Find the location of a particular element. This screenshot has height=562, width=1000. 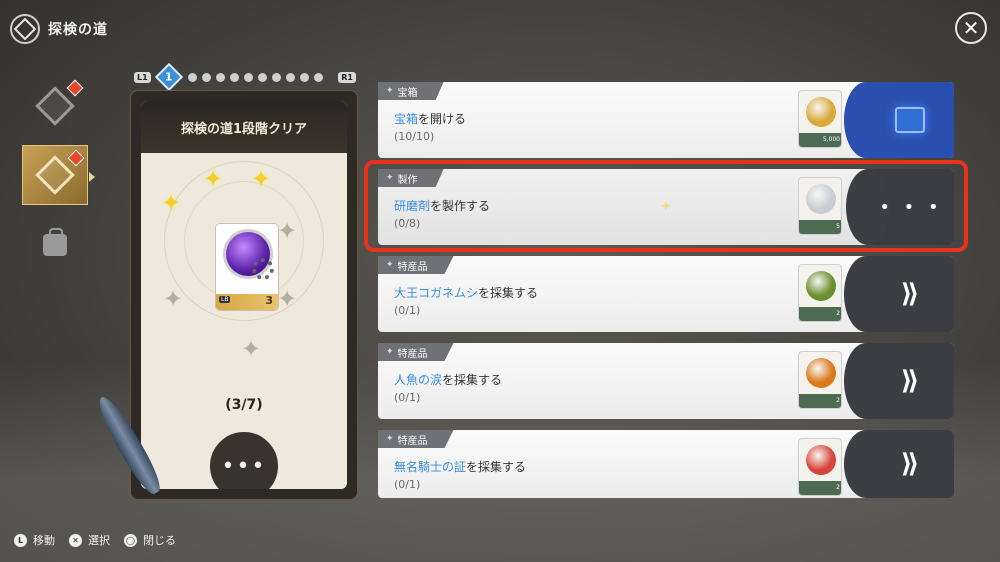

item-count: 5 is located at coordinates (820, 227).